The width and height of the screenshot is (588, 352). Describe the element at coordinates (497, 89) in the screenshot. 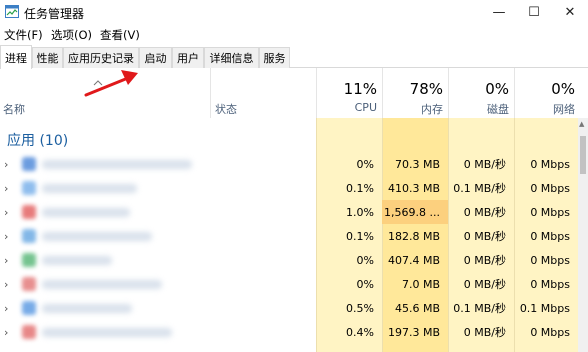

I see `disk-percent: 0%` at that location.